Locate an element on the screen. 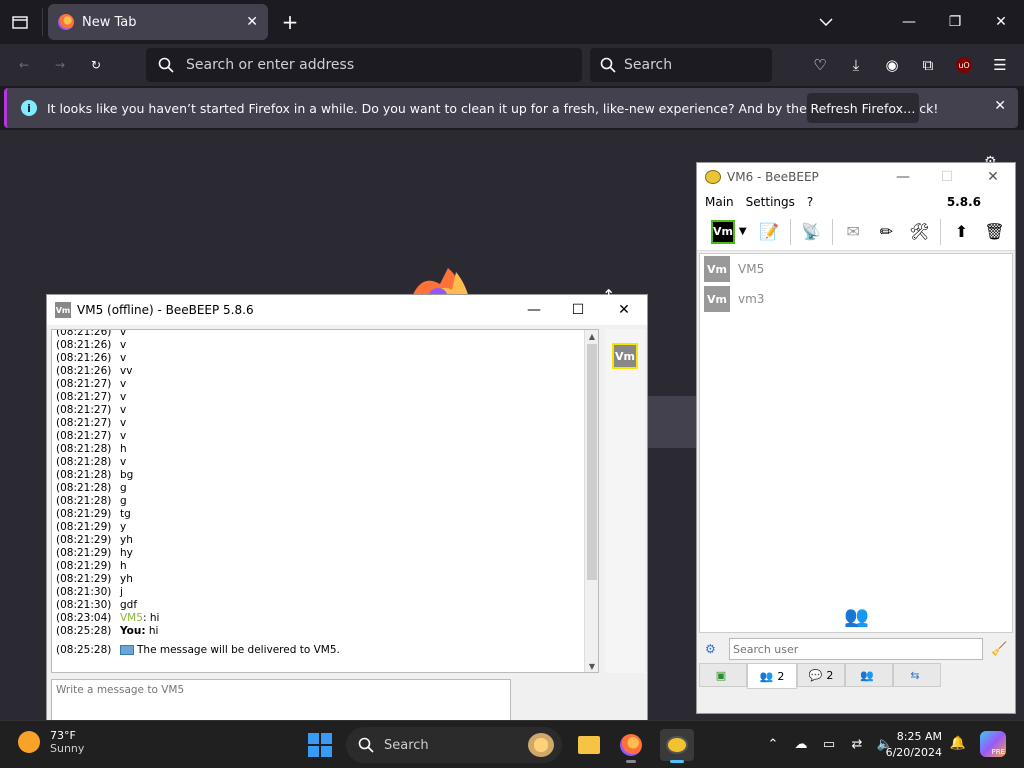 This screenshot has width=1024, height=768. clock: 8:25 AM 6/20/2024 is located at coordinates (911, 745).